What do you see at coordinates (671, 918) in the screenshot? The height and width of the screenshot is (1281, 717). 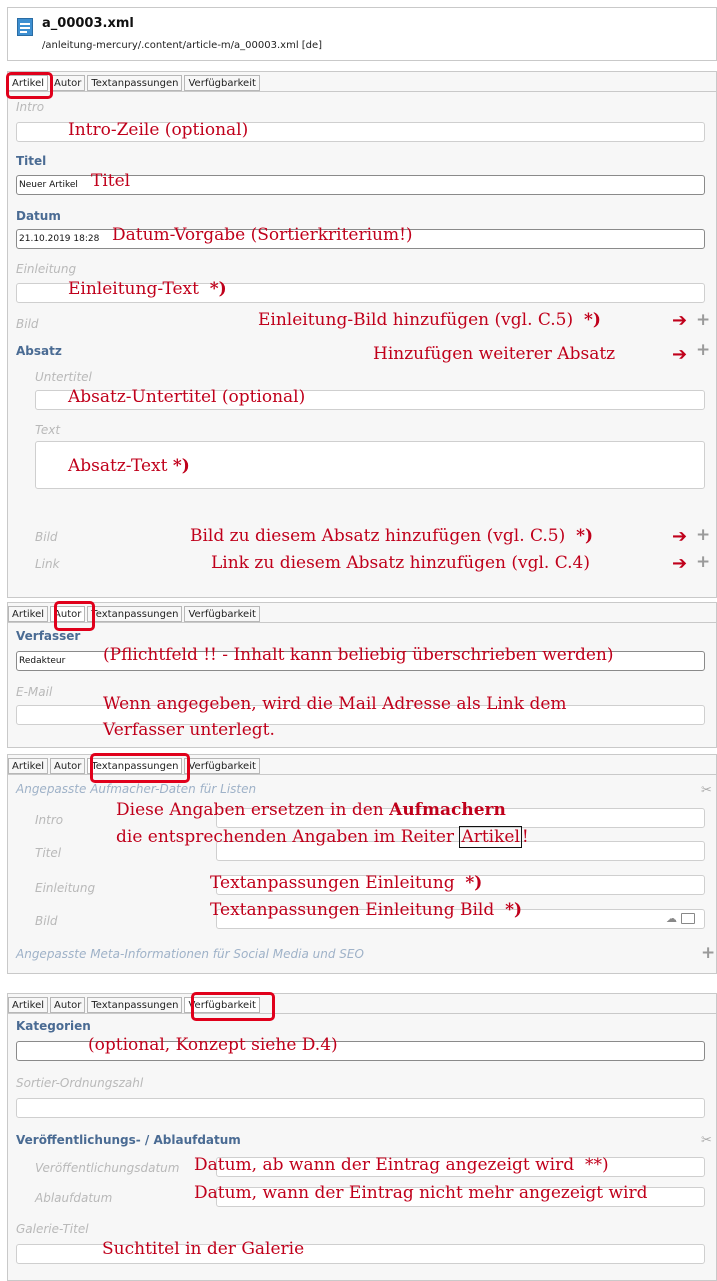 I see `upload-icon: ☁` at bounding box center [671, 918].